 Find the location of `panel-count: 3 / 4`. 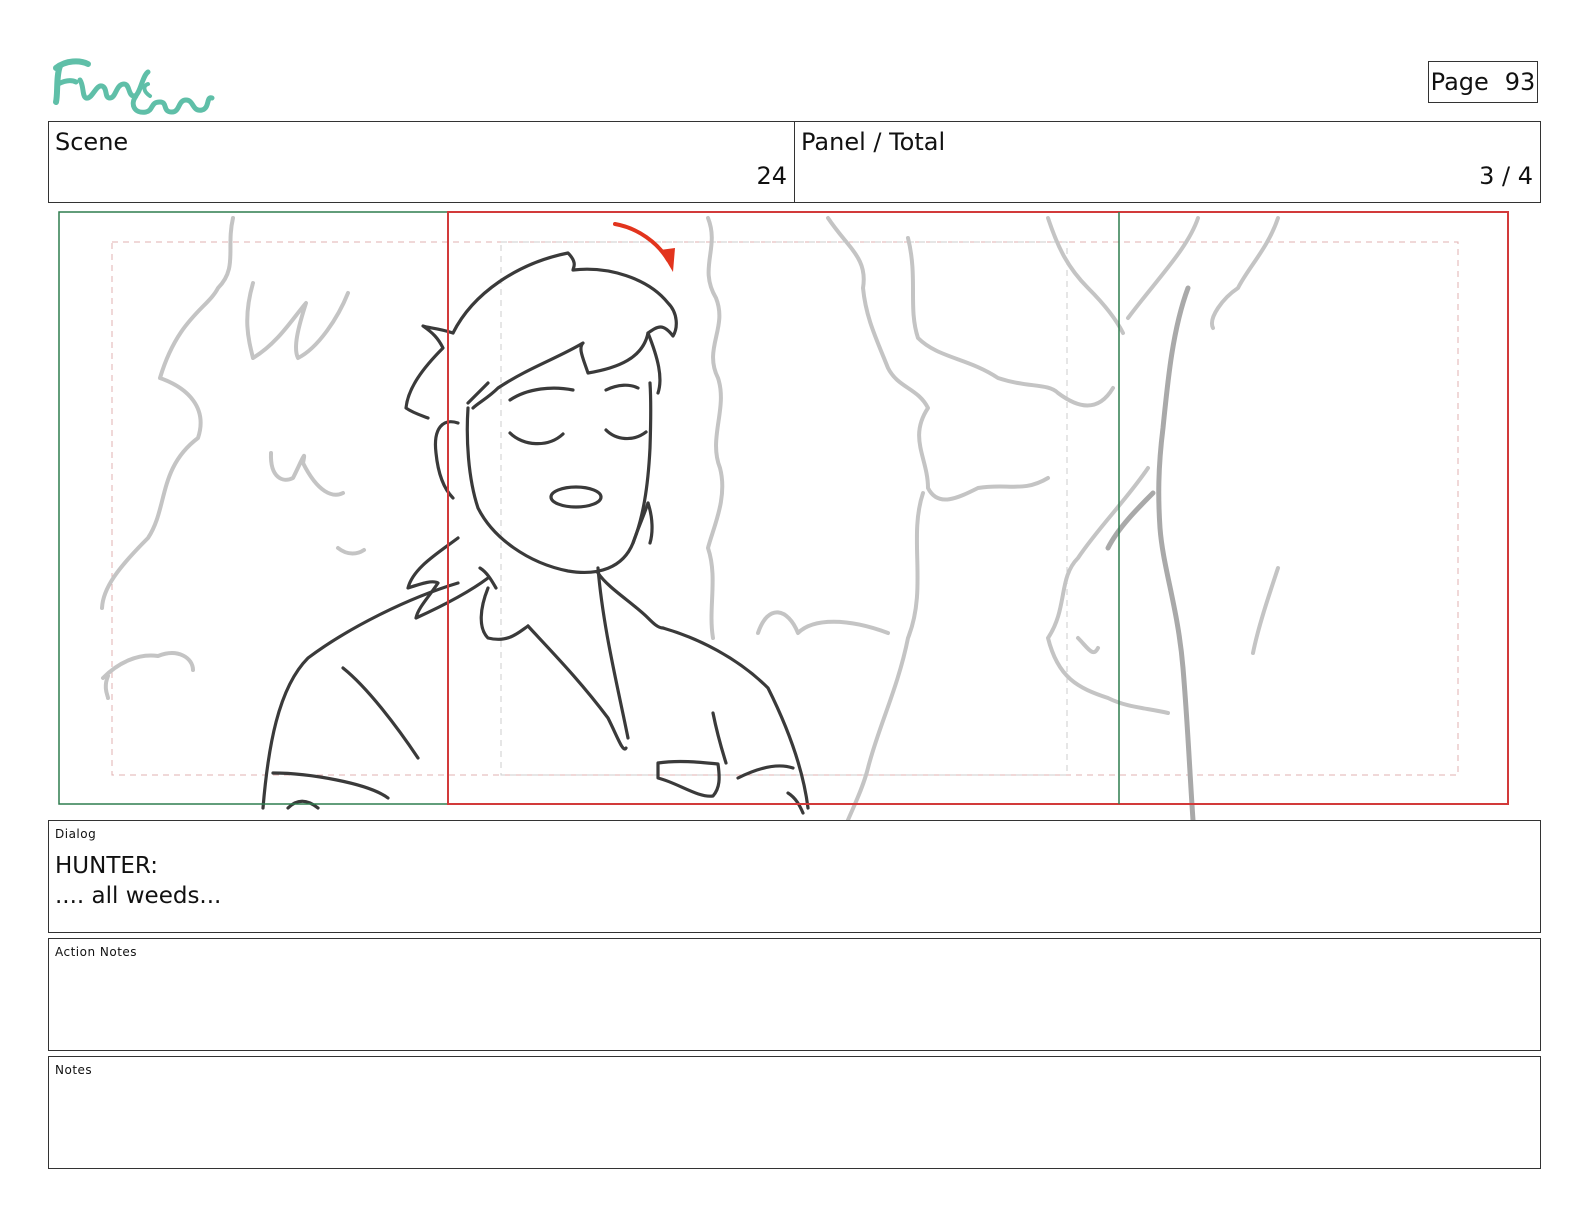

panel-count: 3 / 4 is located at coordinates (1506, 176).